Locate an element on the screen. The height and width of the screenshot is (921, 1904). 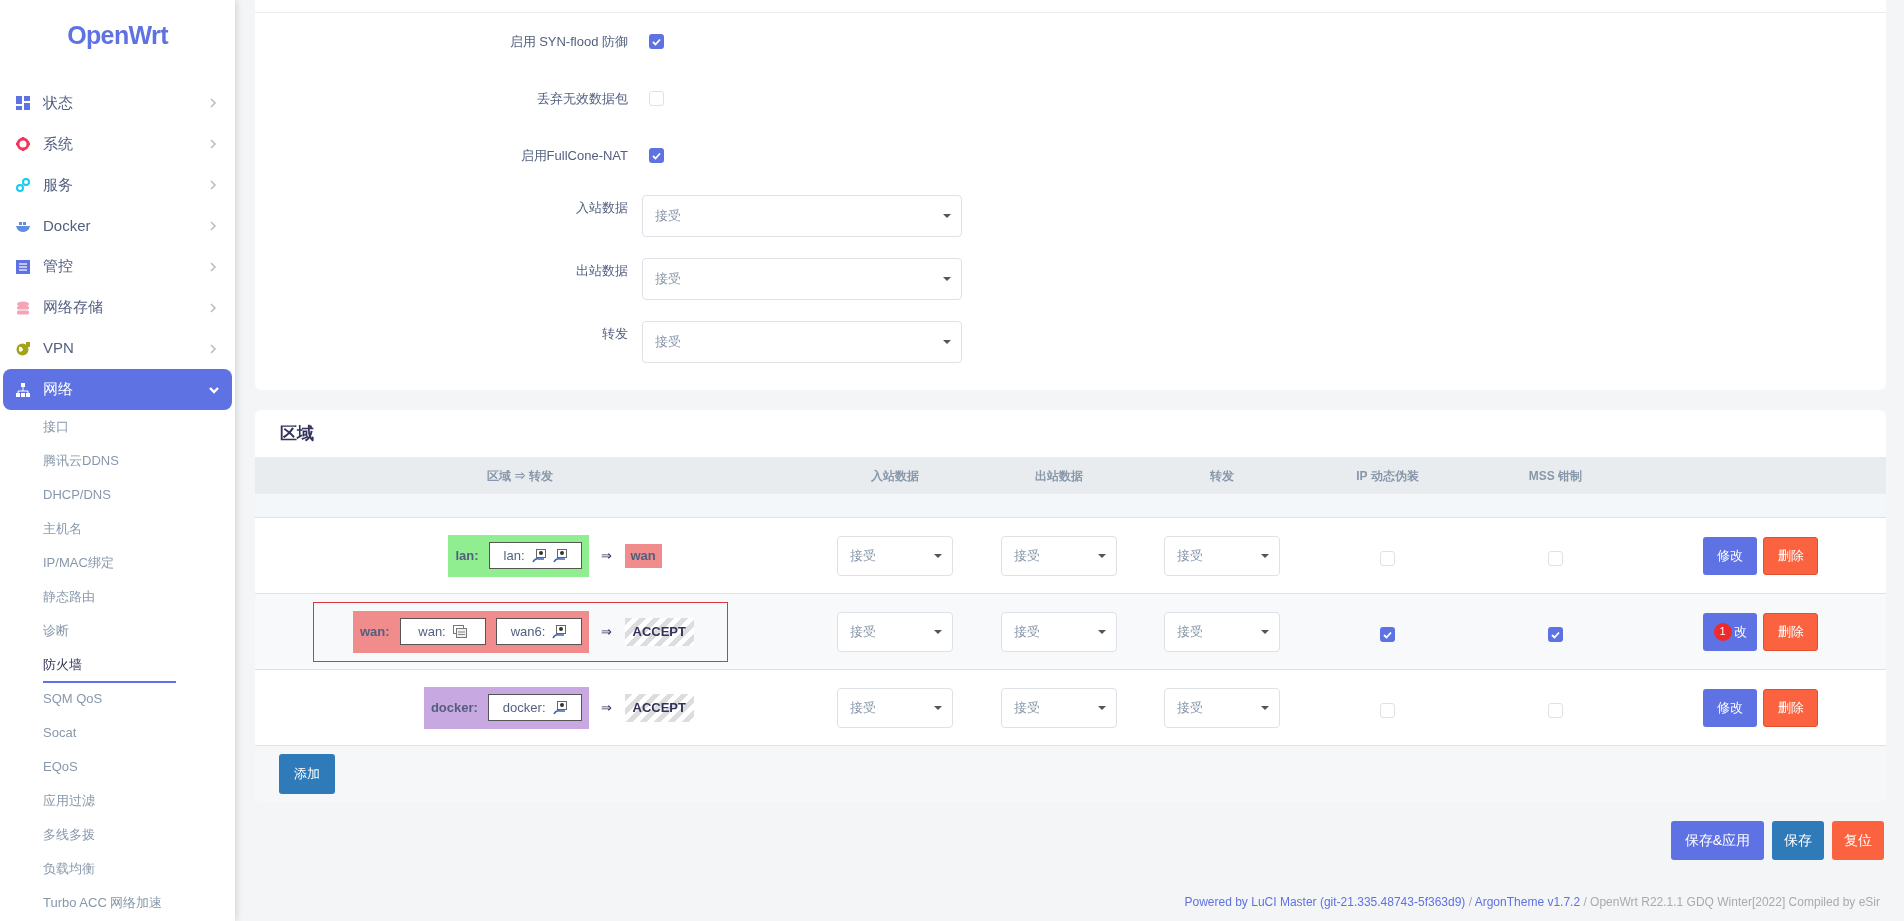
footer-text: Powered by LuCI Master (git-21.335.48743-5f363d9) / ArgonTheme v1.7.2 / OpenWrt R22.1.1 GDQ Winter[2022] Compiled by eSir is located at coordinates (1532, 902).